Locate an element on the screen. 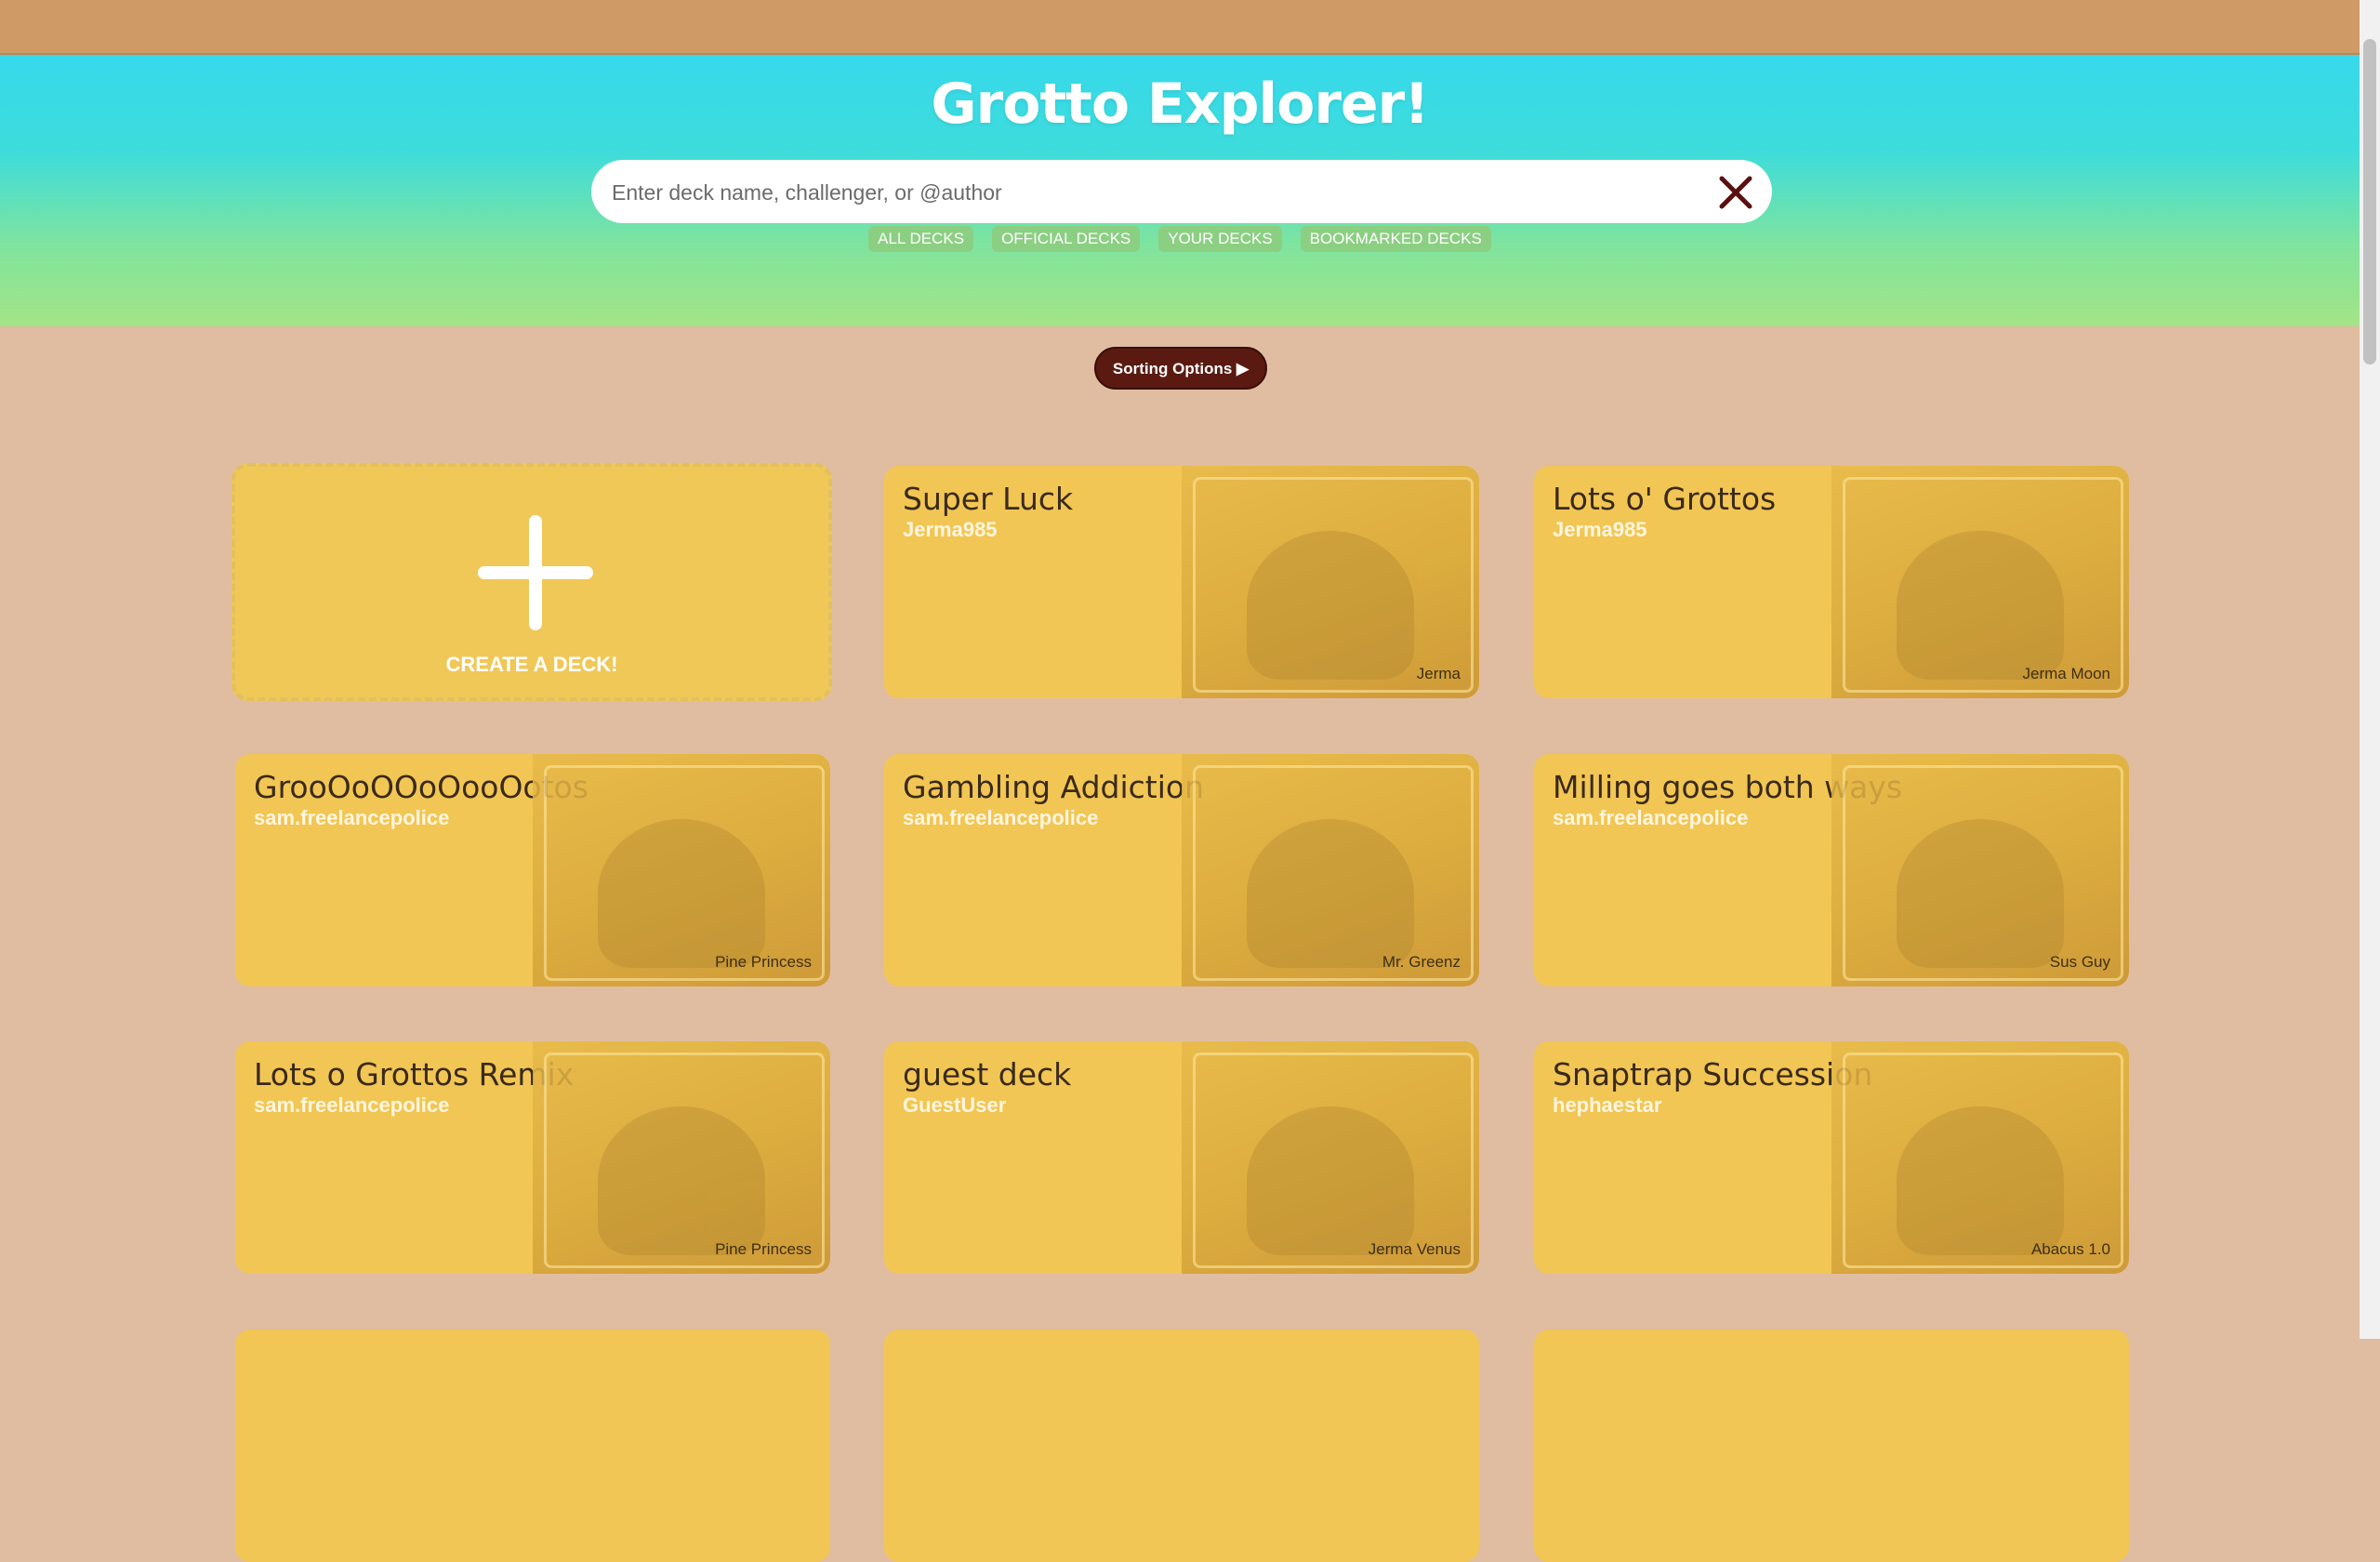  deck-name: Lots o' Grottos is located at coordinates (1665, 499).